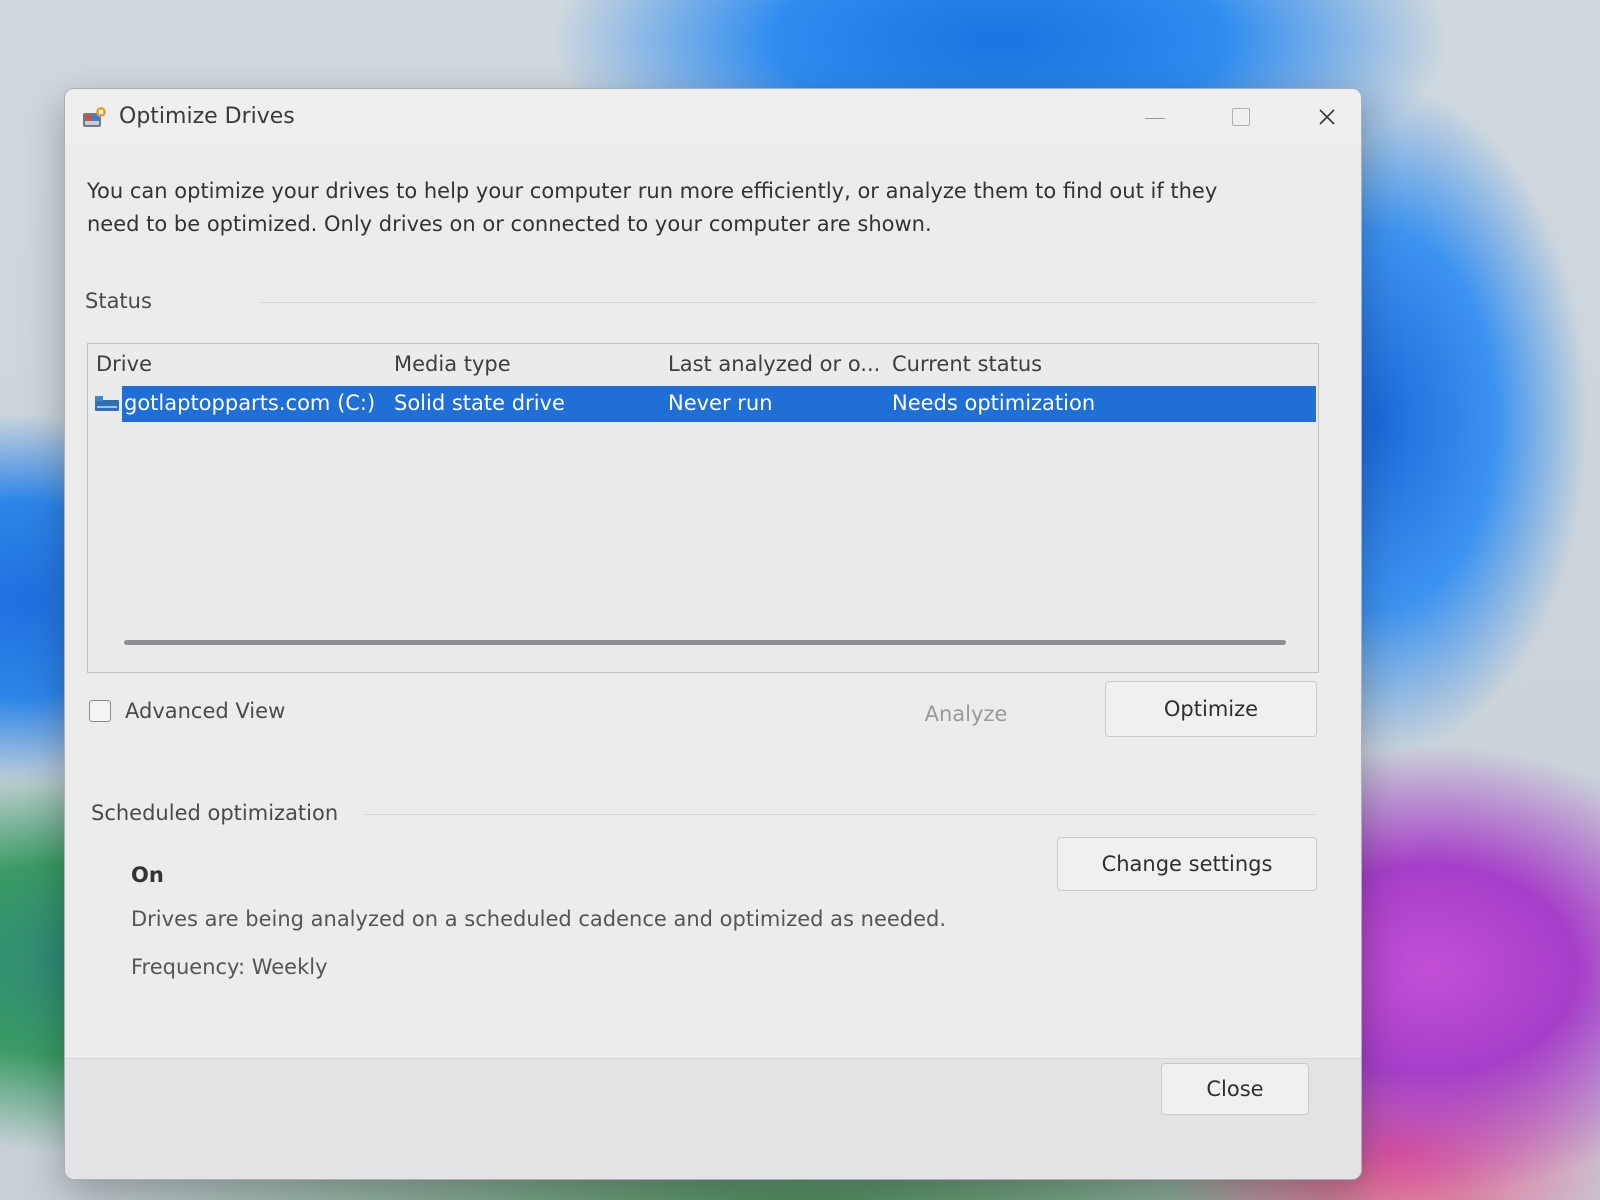 This screenshot has height=1200, width=1600. Describe the element at coordinates (994, 403) in the screenshot. I see `current-status-cell: Needs optimization` at that location.